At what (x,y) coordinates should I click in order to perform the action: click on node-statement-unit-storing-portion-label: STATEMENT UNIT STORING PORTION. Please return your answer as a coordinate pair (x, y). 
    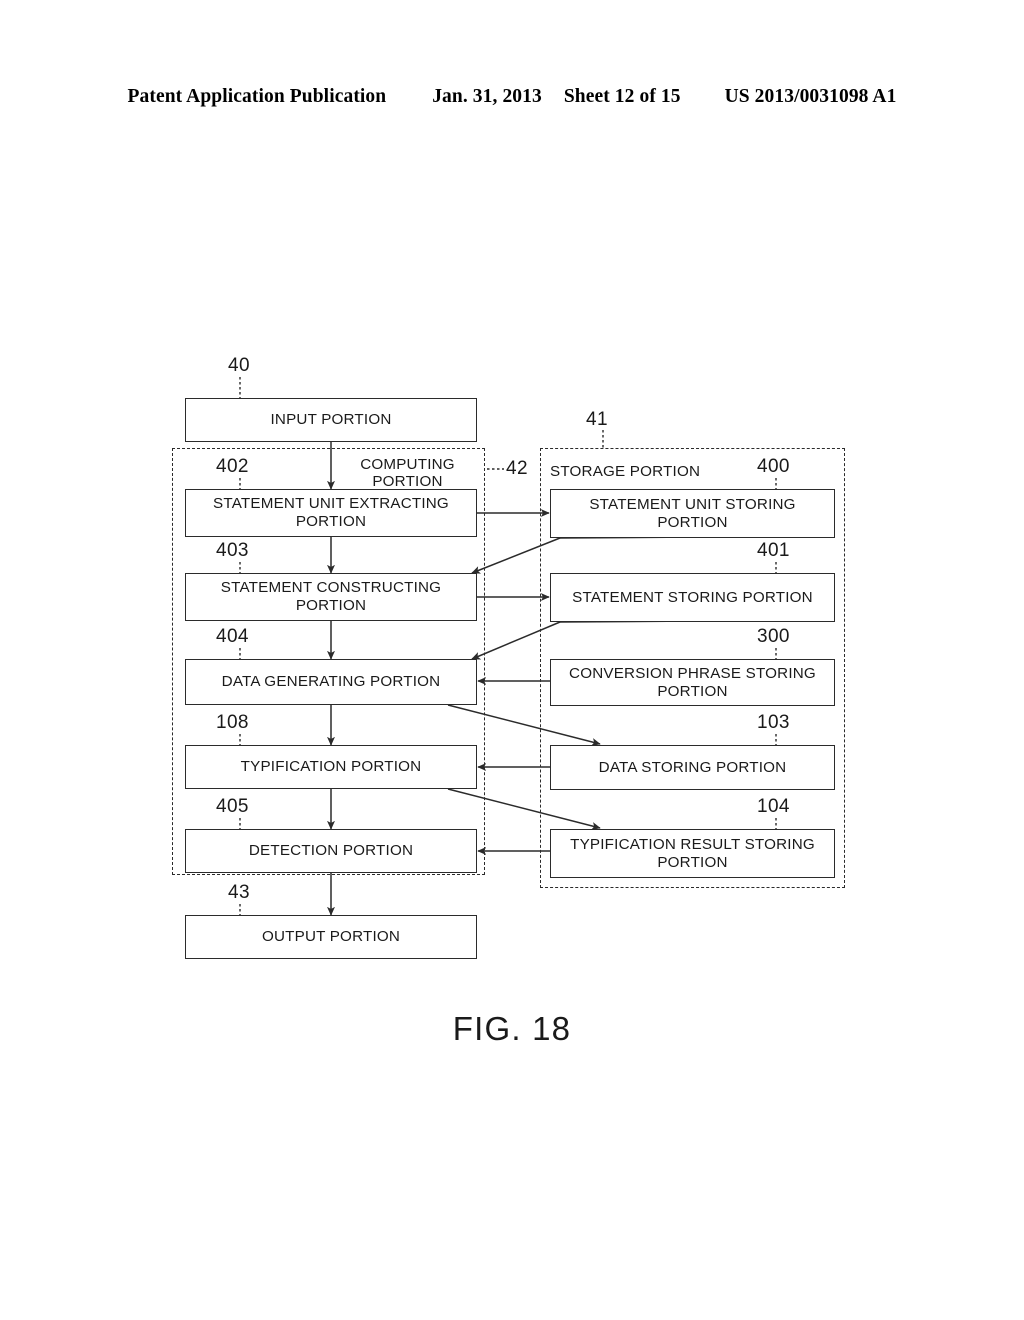
    Looking at the image, I should click on (692, 513).